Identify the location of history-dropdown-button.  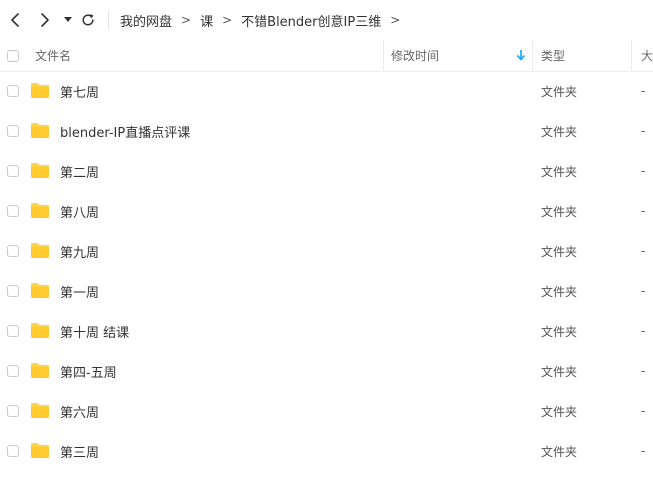
(68, 20).